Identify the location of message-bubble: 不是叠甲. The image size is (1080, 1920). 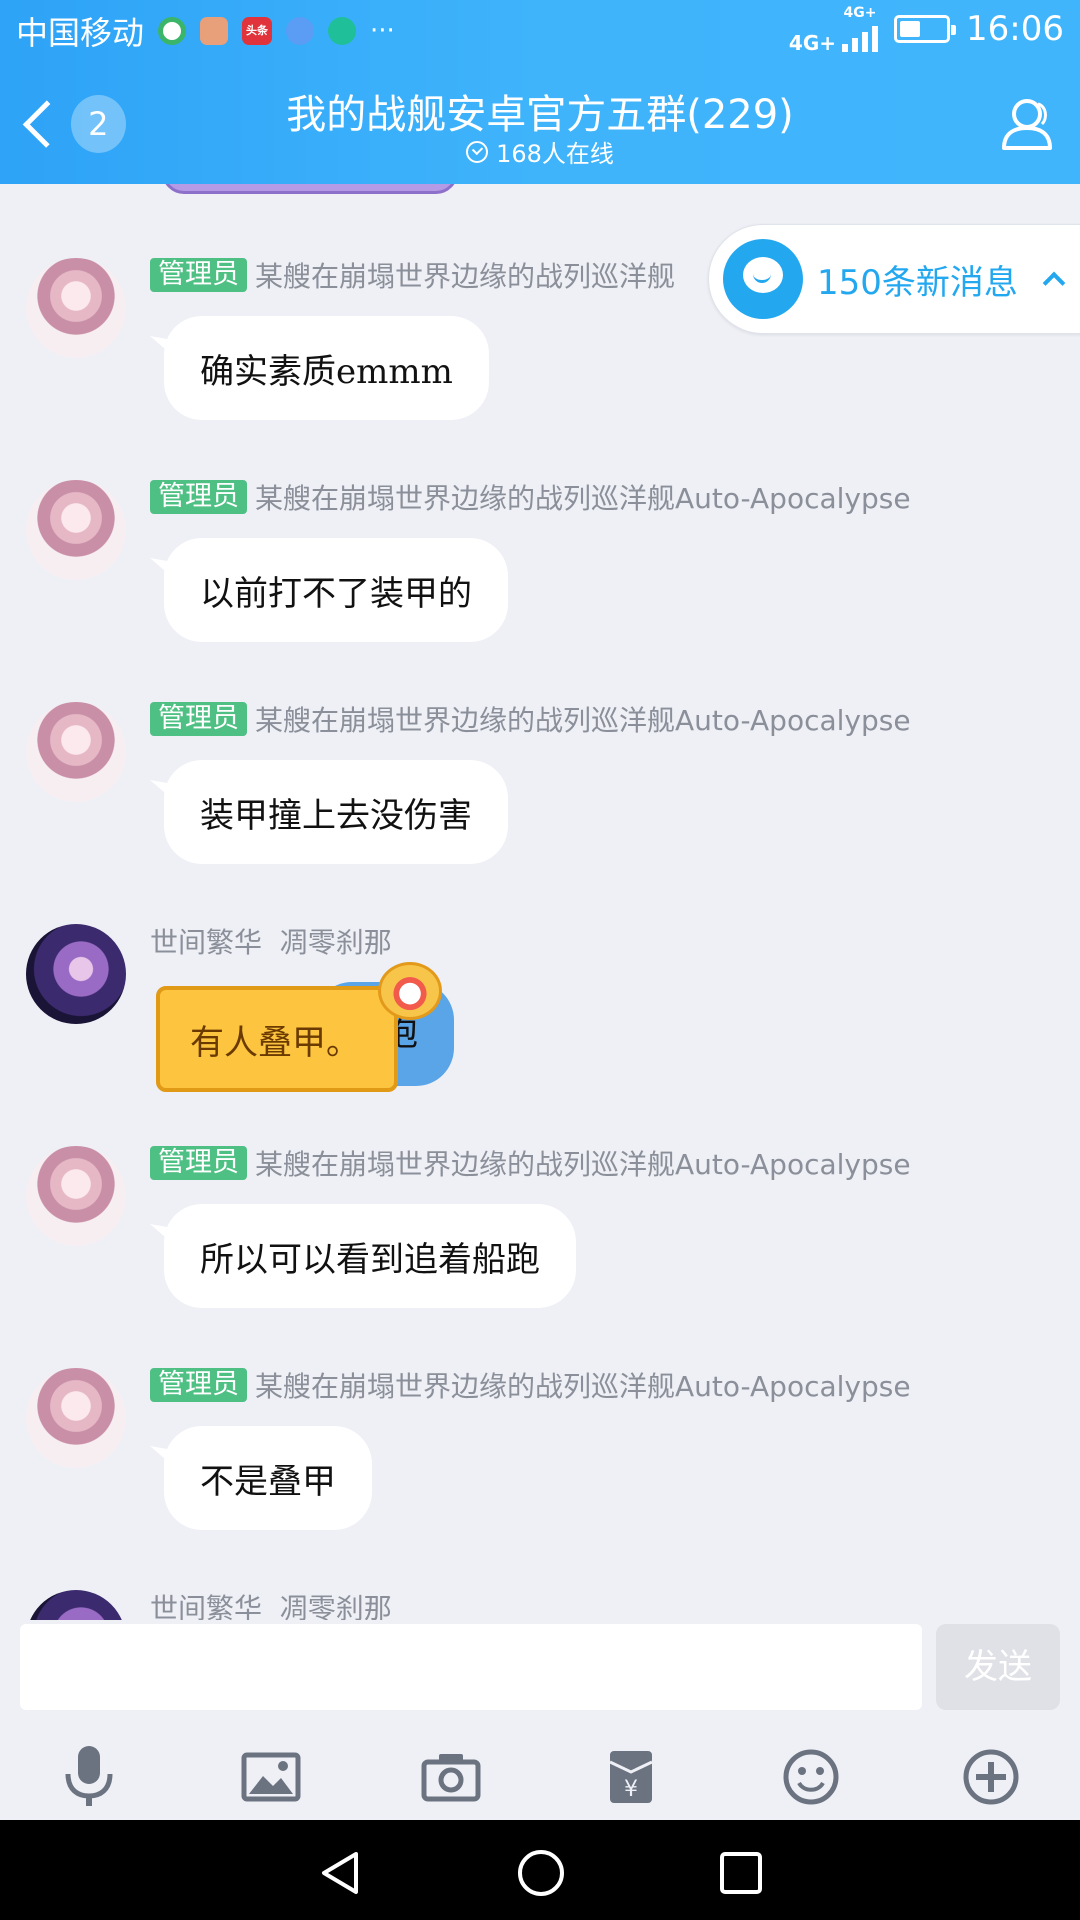
(268, 1478).